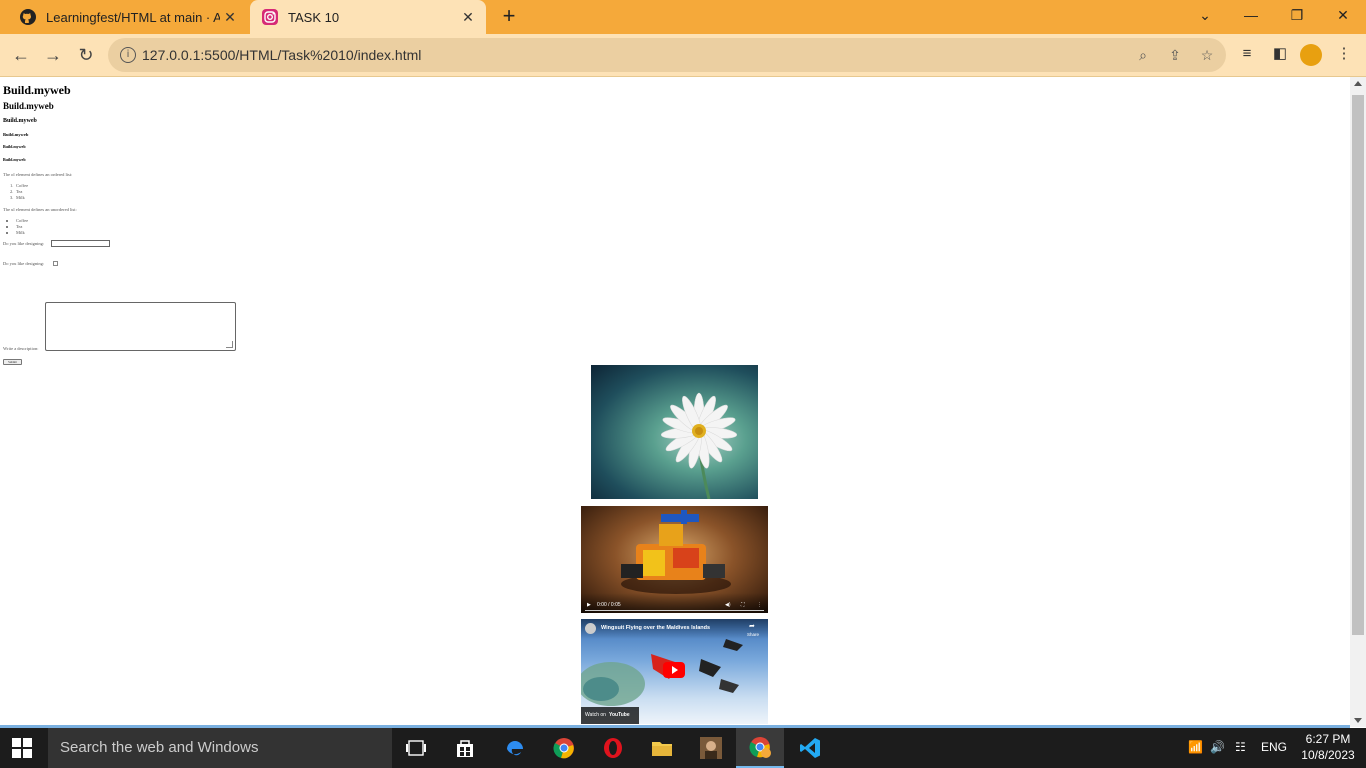 The image size is (1366, 768). I want to click on chrome-icon, so click(564, 748).